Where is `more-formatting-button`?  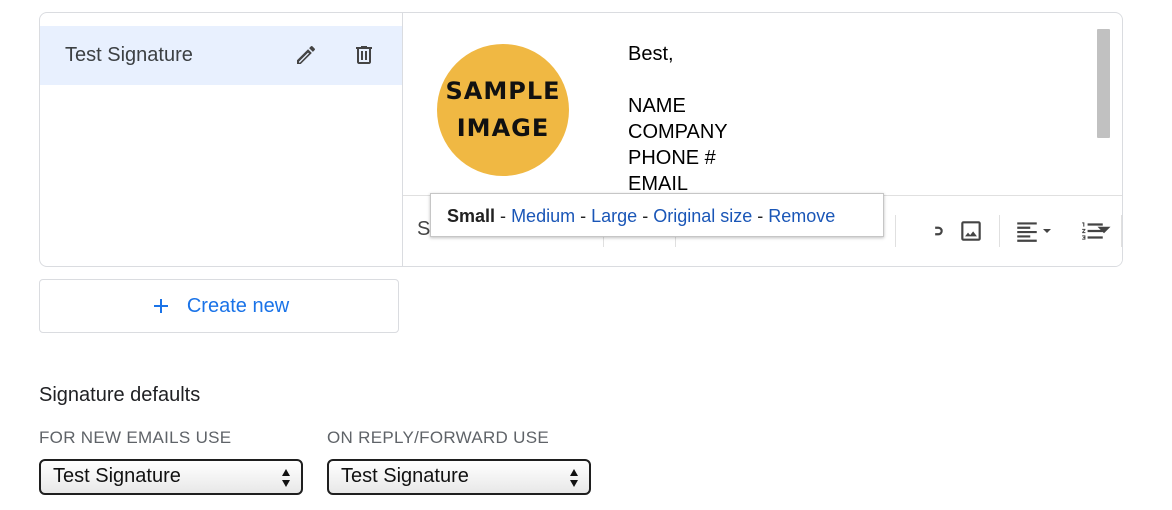 more-formatting-button is located at coordinates (1104, 230).